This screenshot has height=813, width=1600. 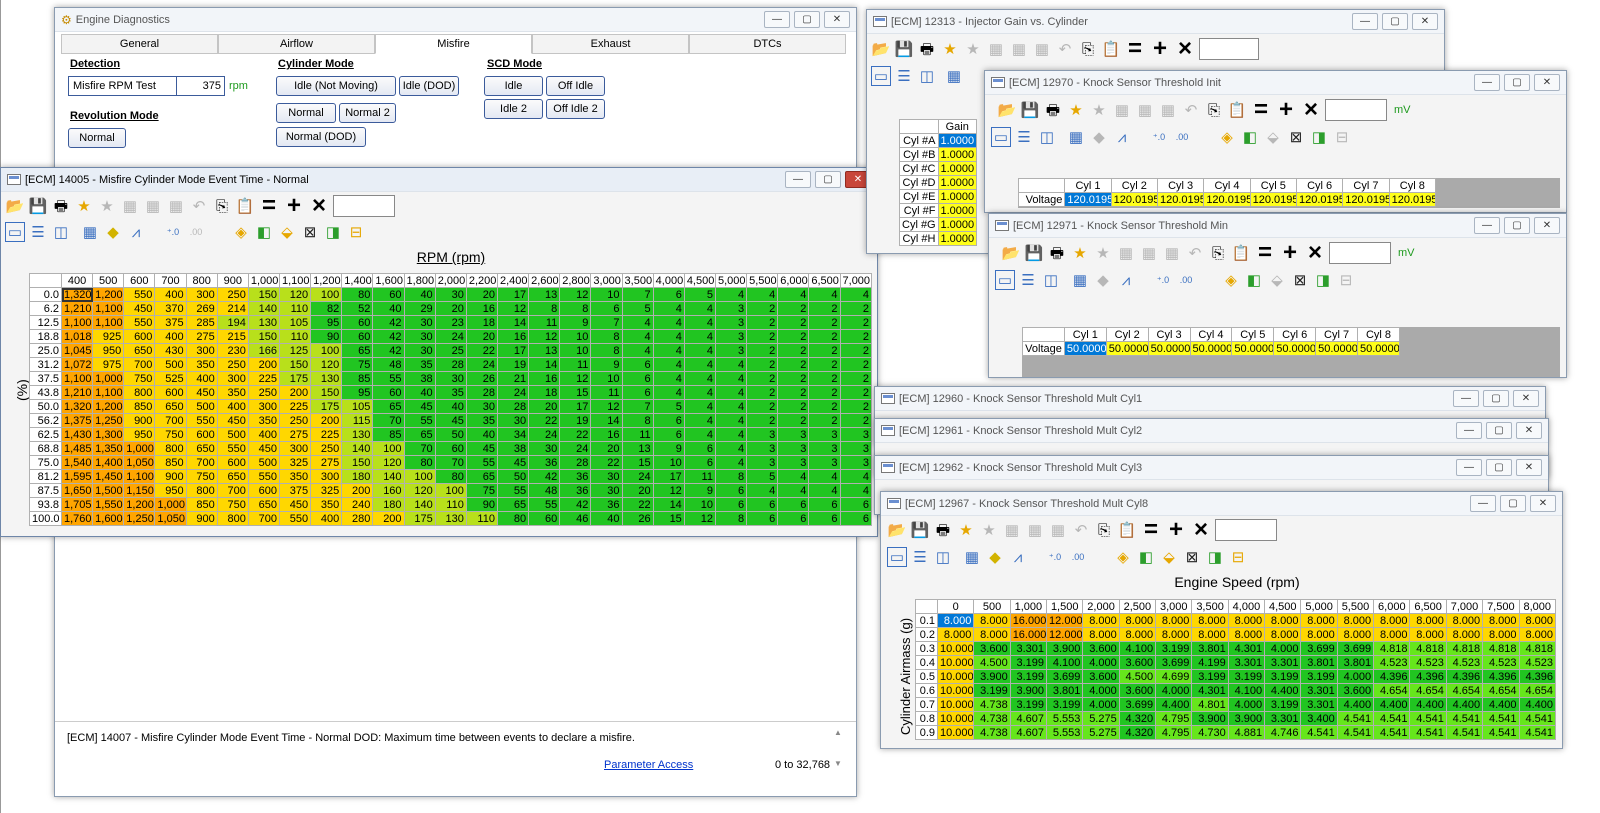 What do you see at coordinates (388, 294) in the screenshot?
I see `data-cell: 60` at bounding box center [388, 294].